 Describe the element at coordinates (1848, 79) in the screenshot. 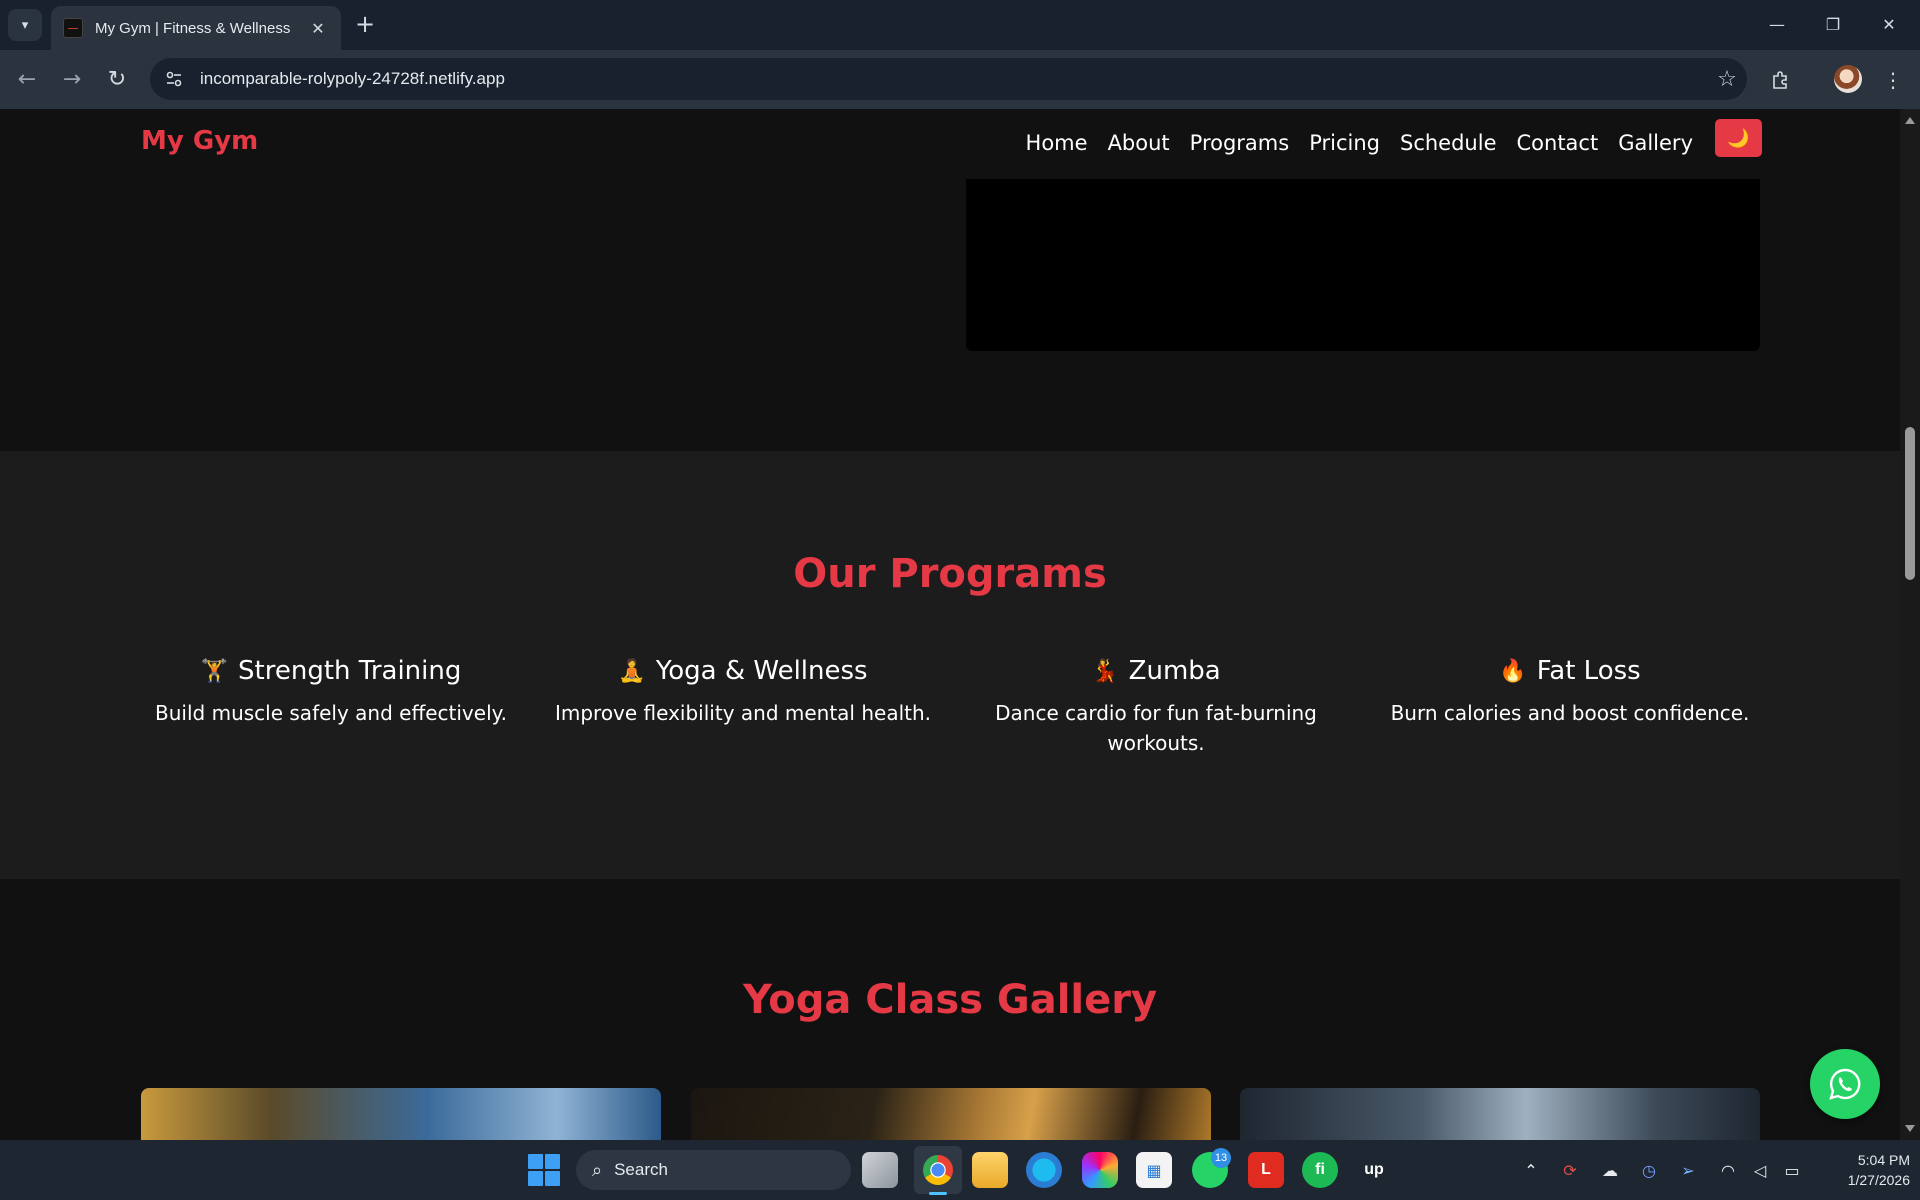

I see `profile-avatar` at that location.